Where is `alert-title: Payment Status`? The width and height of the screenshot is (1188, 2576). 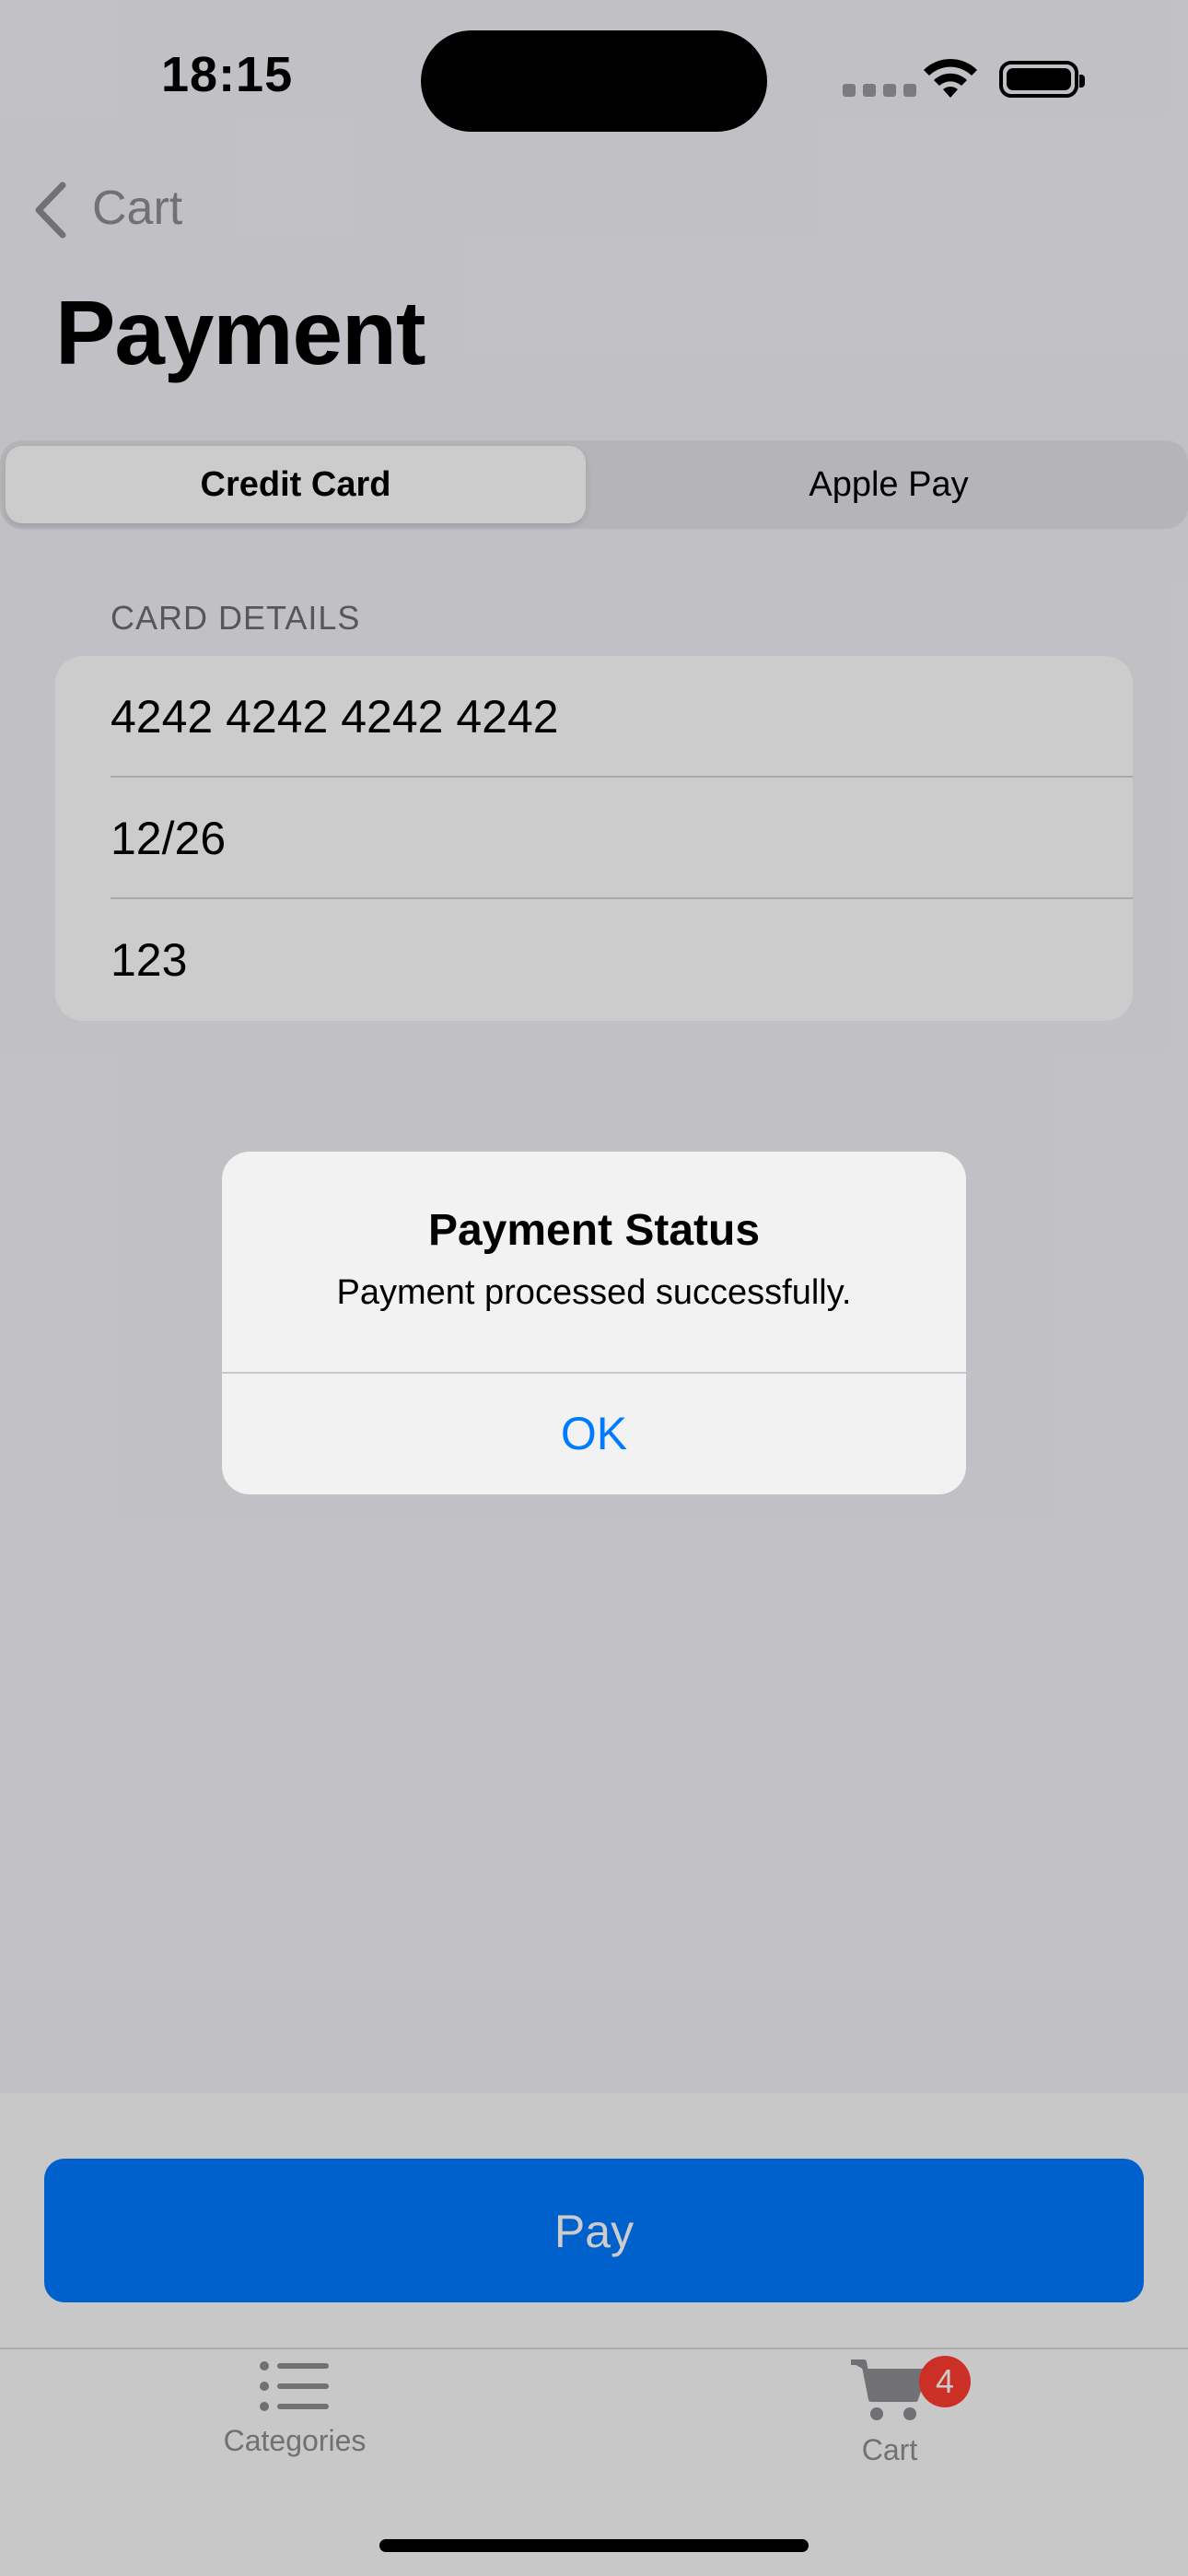
alert-title: Payment Status is located at coordinates (594, 1230).